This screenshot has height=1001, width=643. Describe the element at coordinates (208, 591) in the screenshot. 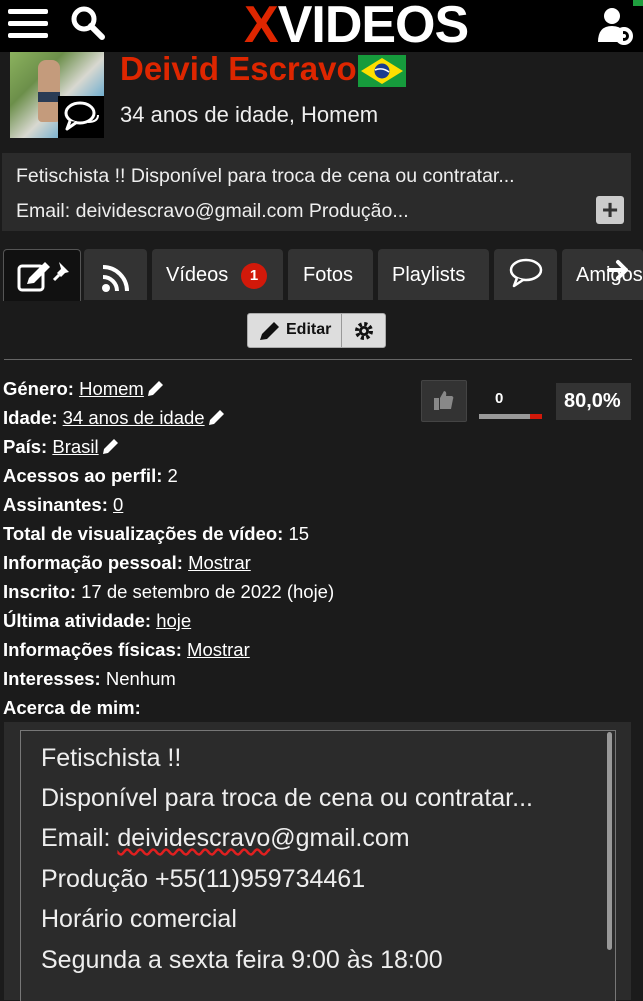

I see `info-value: 17 de setembro de 2022 (hoje)` at that location.